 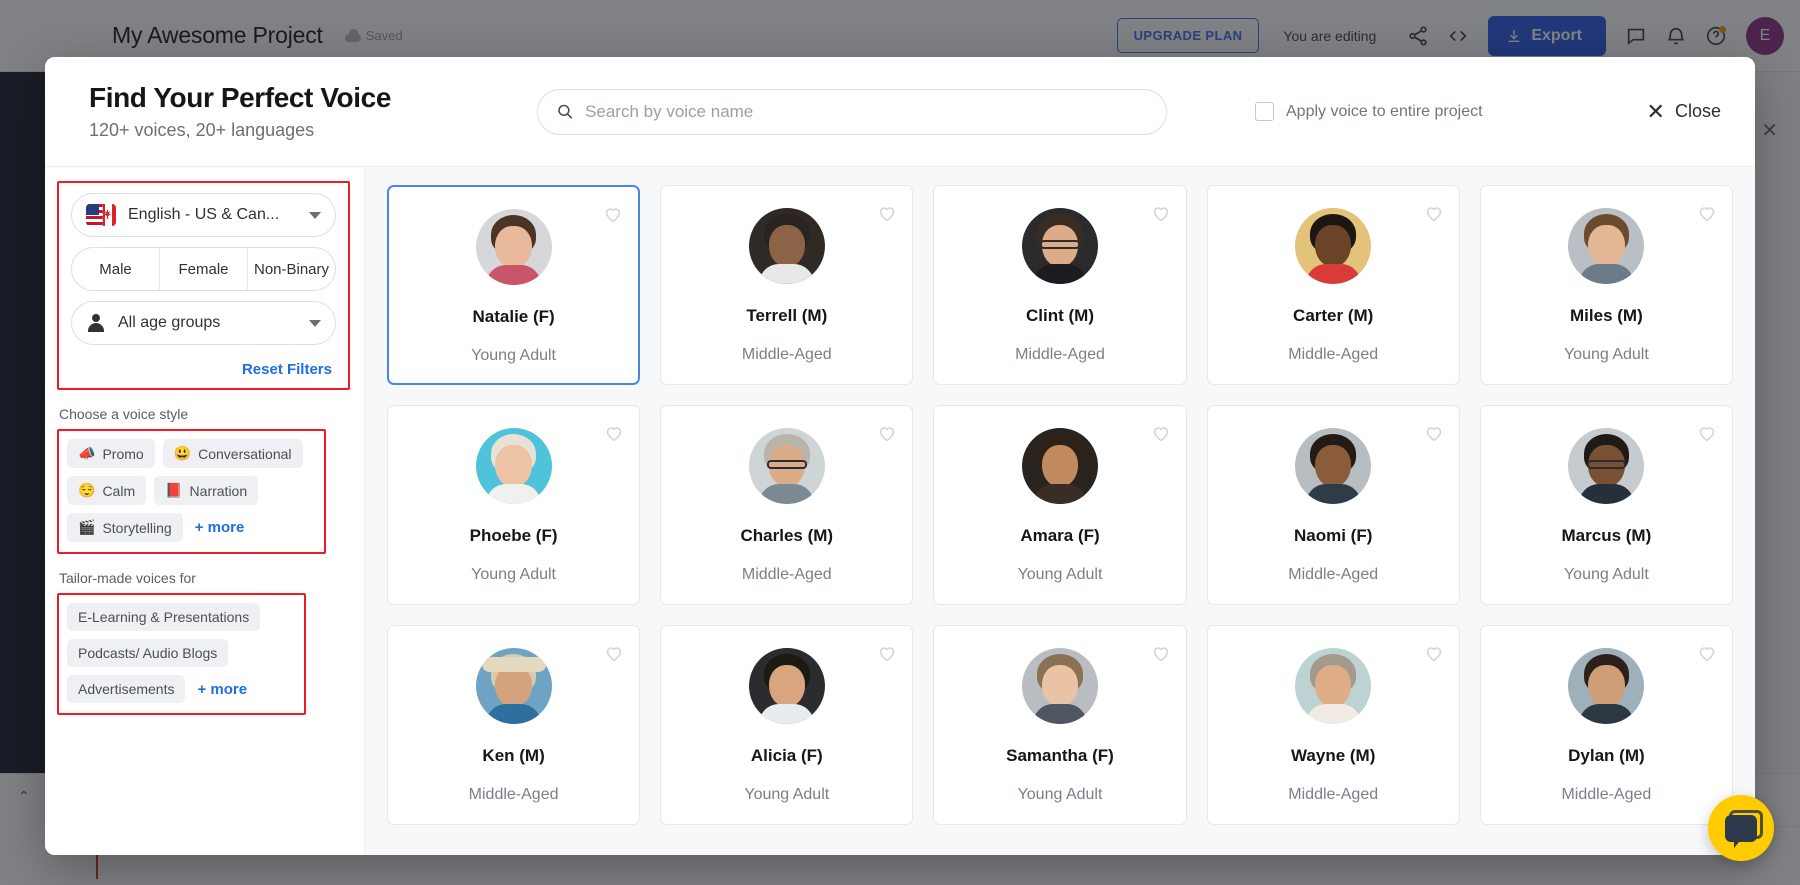 What do you see at coordinates (1060, 755) in the screenshot?
I see `voice-name: Samantha (F)` at bounding box center [1060, 755].